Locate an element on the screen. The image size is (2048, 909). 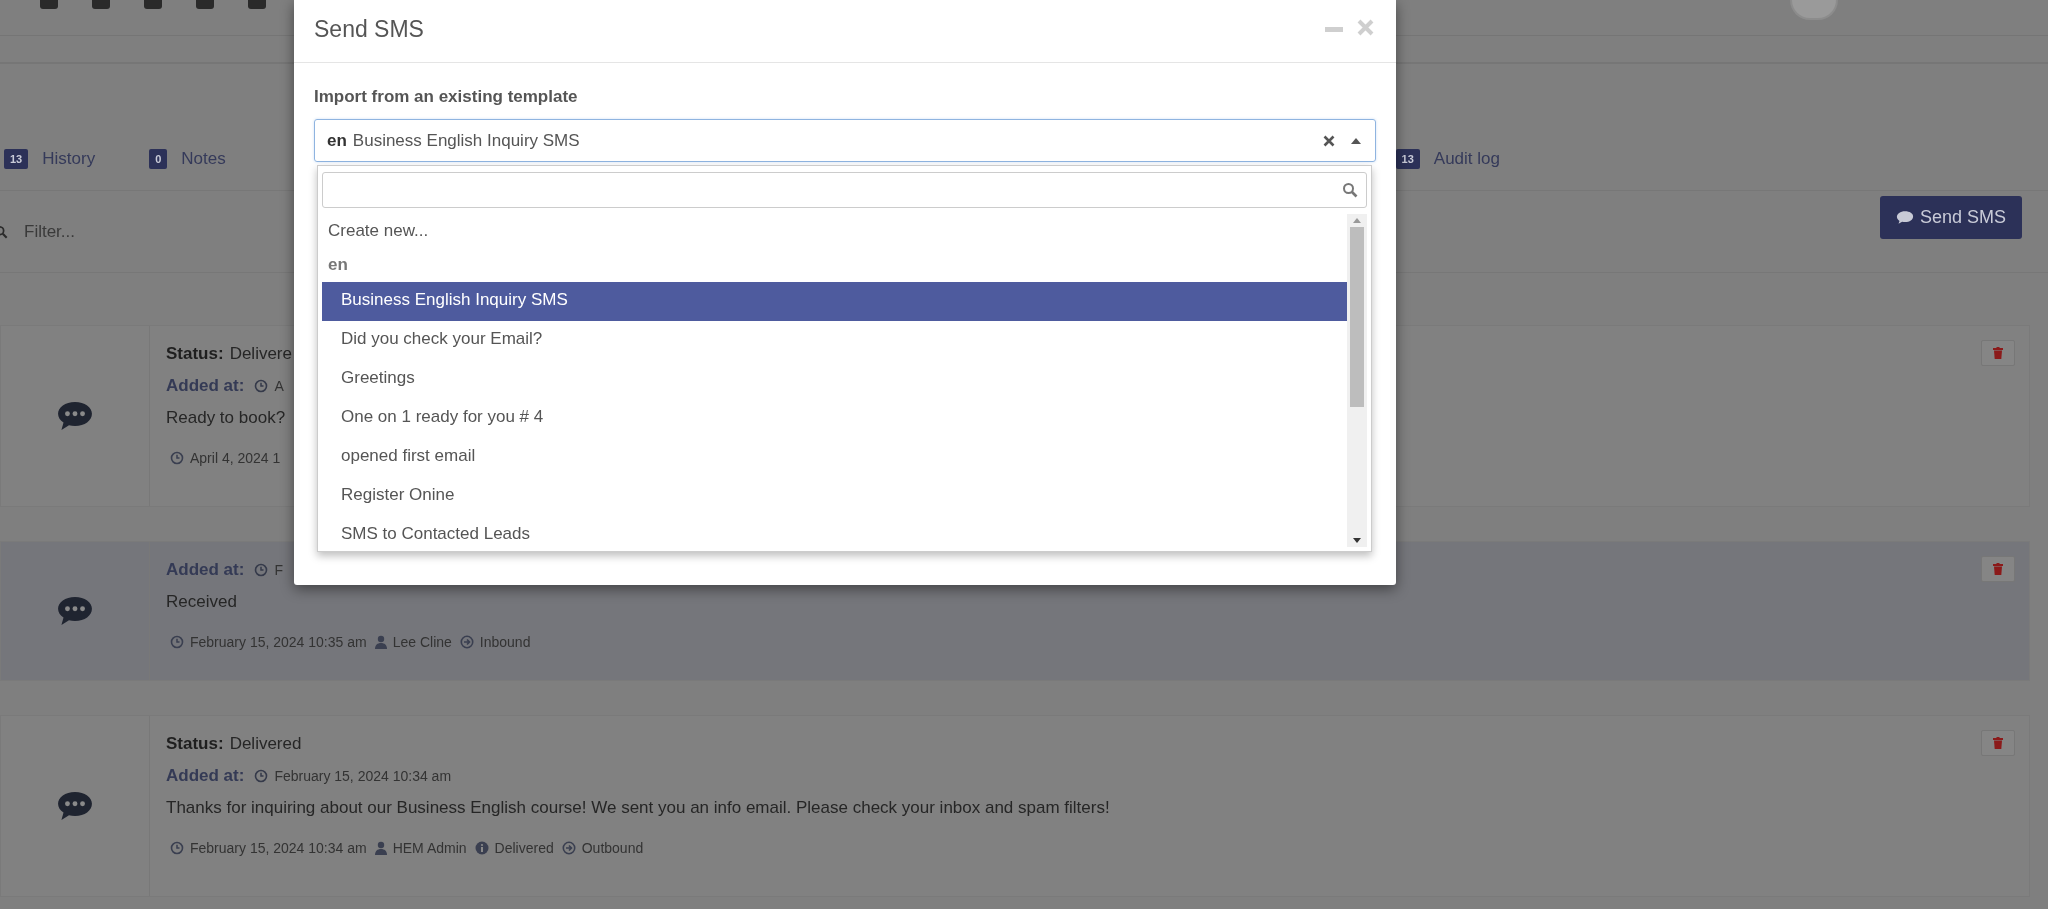
status-value: Delivere is located at coordinates (260, 354).